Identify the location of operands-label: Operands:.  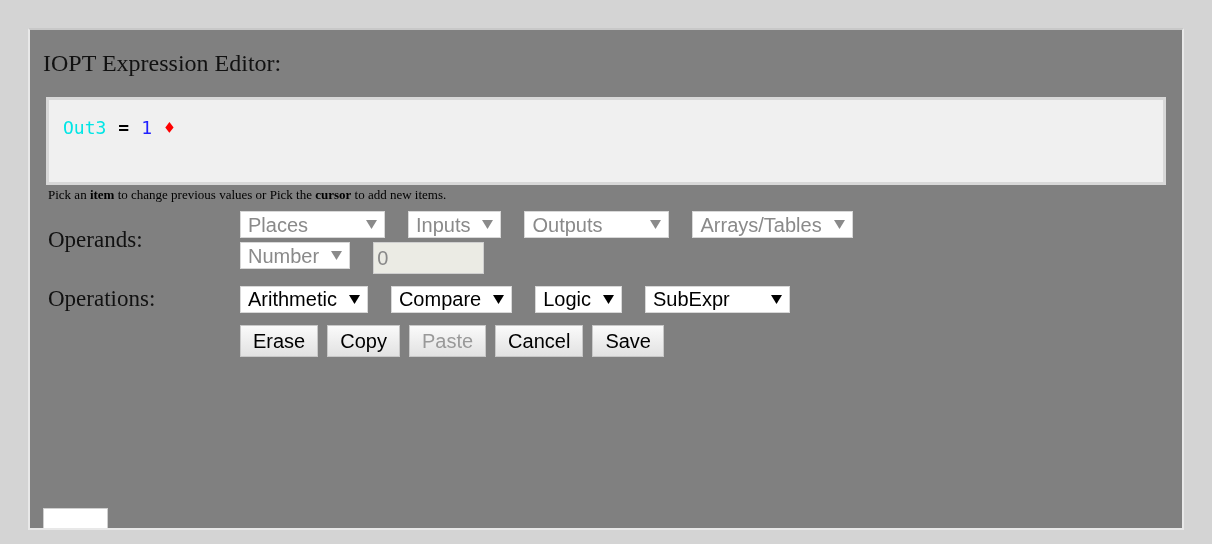
(96, 240).